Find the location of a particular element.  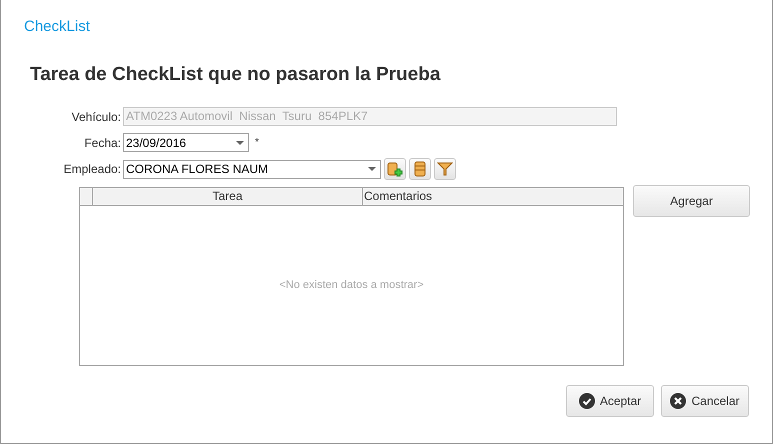

add-button: Agregar is located at coordinates (691, 201).